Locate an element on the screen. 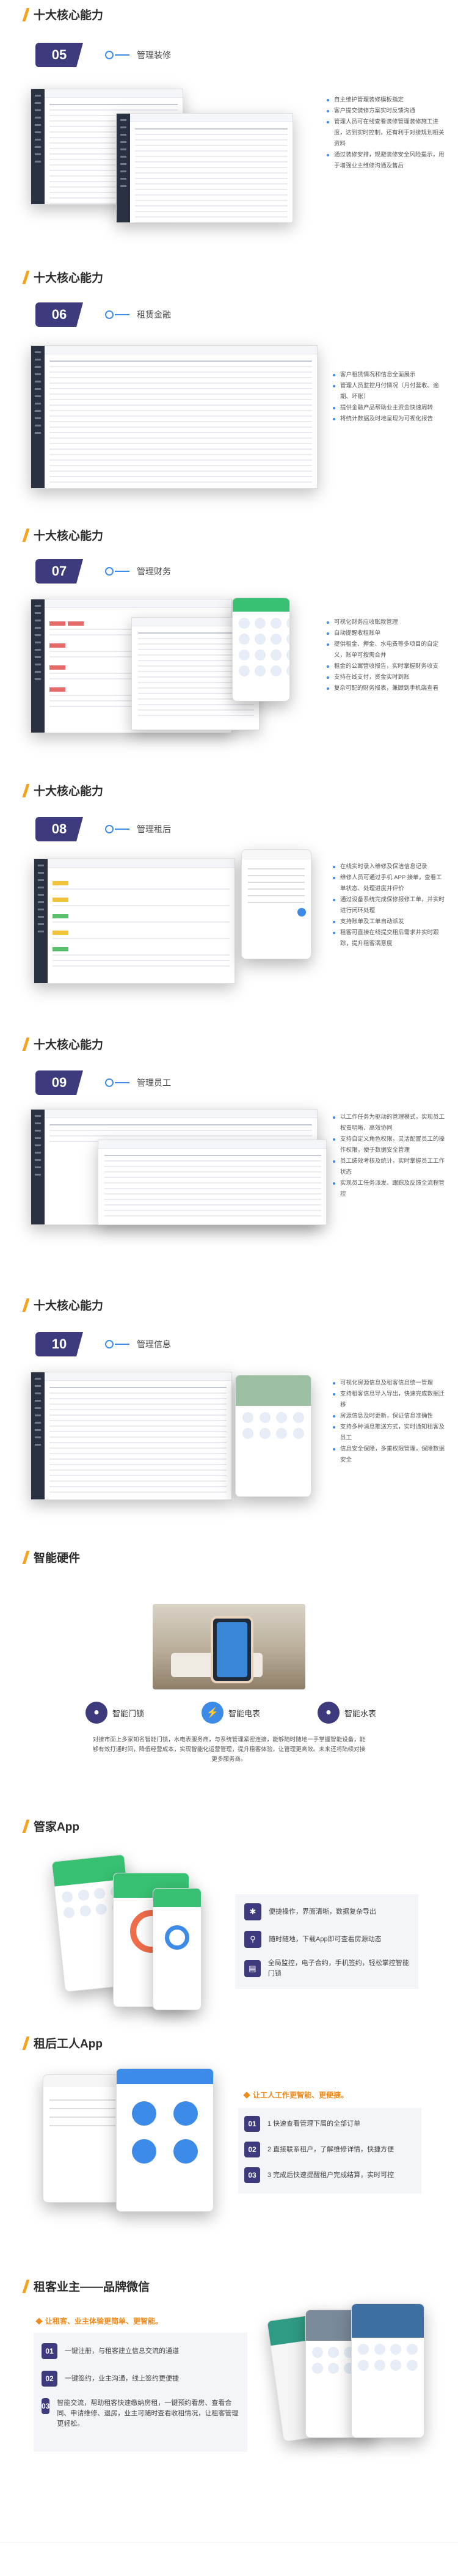 The height and width of the screenshot is (2576, 458). module-number: 07 is located at coordinates (59, 571).